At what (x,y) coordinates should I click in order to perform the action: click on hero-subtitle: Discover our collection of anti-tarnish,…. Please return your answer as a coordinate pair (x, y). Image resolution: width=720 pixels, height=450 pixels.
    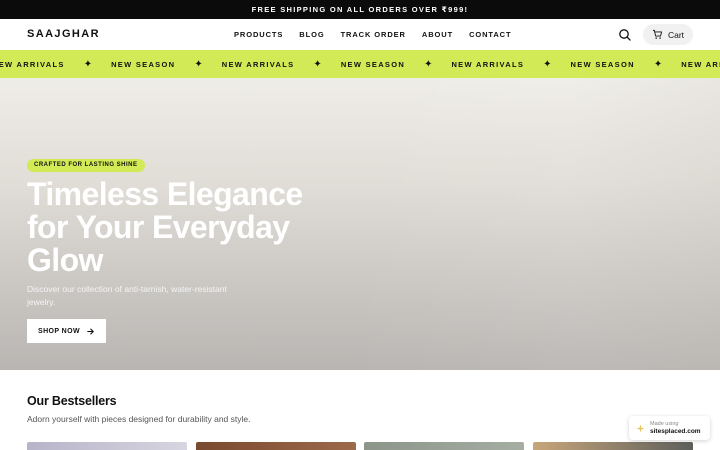
    Looking at the image, I should click on (127, 295).